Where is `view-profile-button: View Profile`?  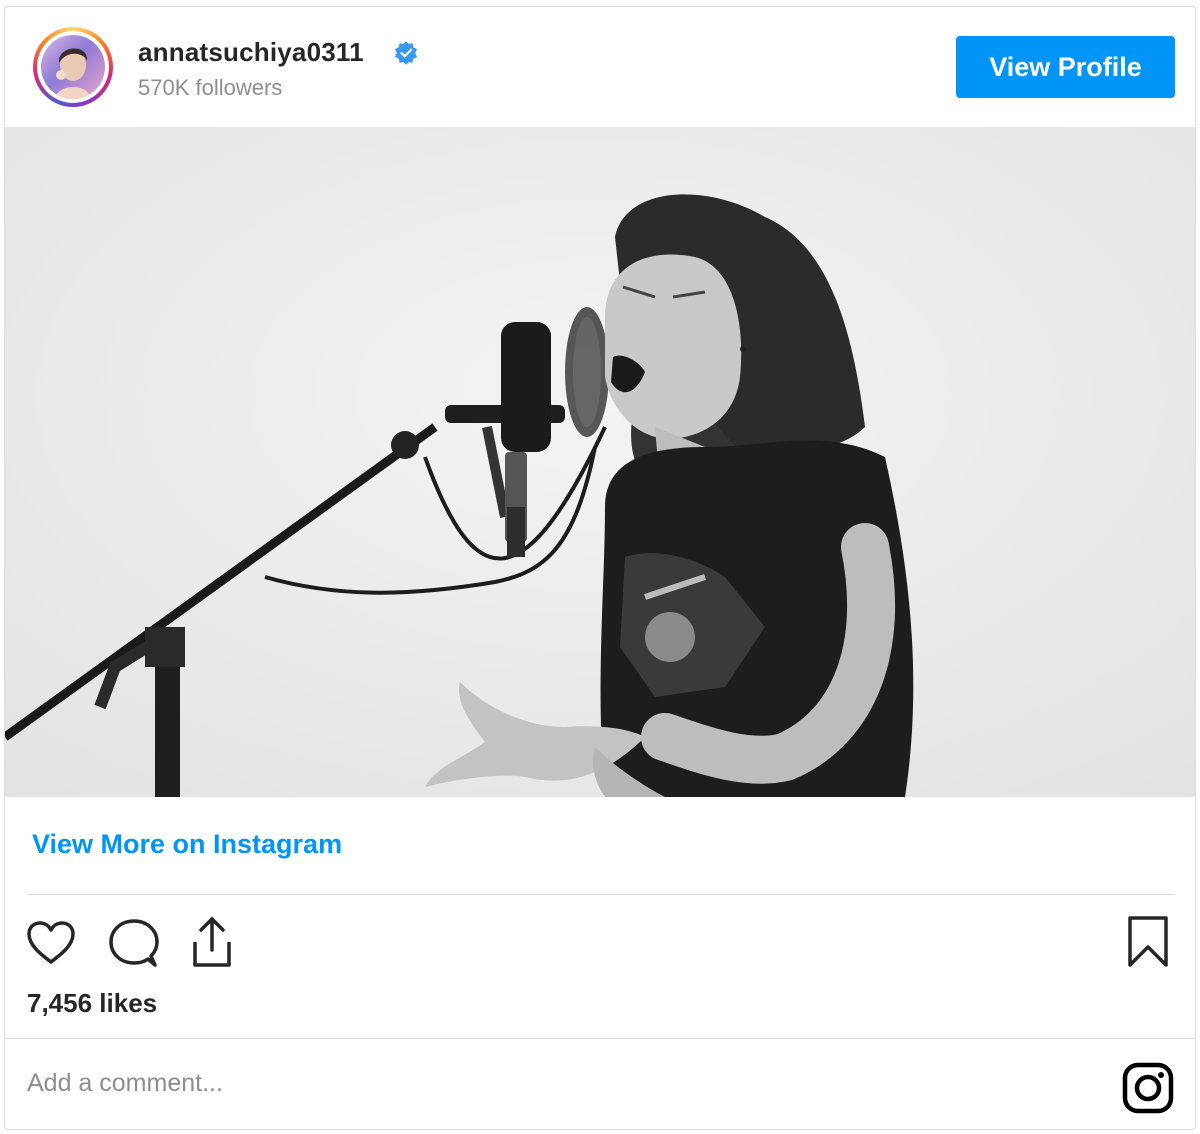 view-profile-button: View Profile is located at coordinates (1065, 67).